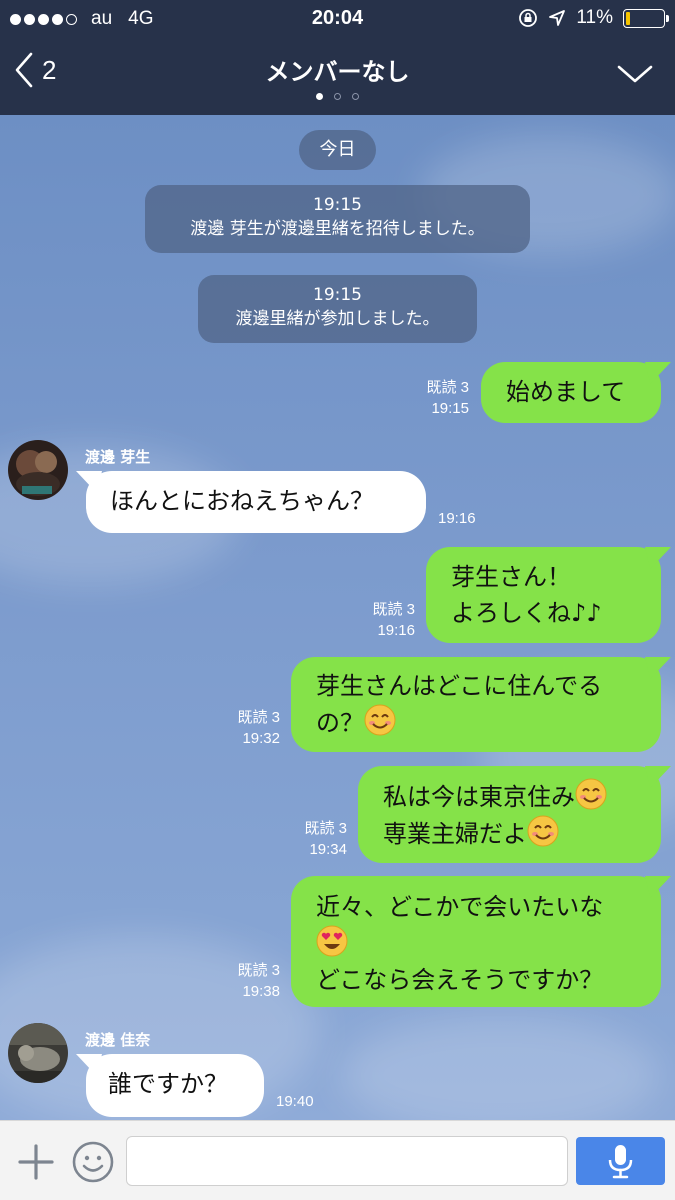  What do you see at coordinates (340, 723) in the screenshot?
I see `message-text: の？` at bounding box center [340, 723].